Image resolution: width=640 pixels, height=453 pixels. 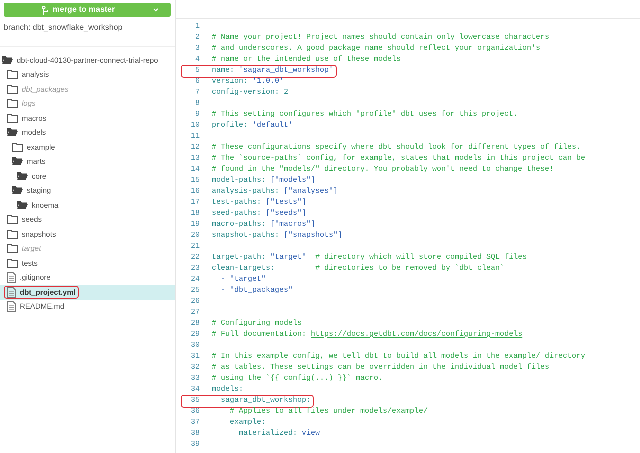 What do you see at coordinates (63, 28) in the screenshot?
I see `branch-label: branch: dbt_snowflake_workshop` at bounding box center [63, 28].